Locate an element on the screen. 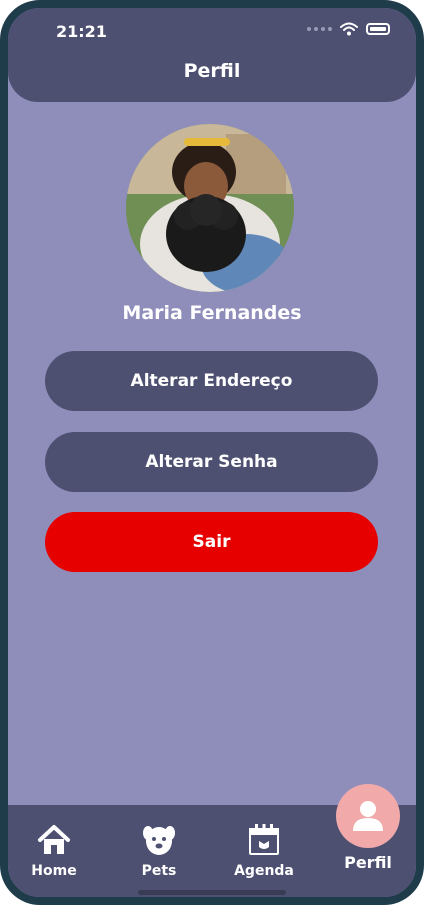 The width and height of the screenshot is (424, 905). tab-agenda: Agenda is located at coordinates (264, 842).